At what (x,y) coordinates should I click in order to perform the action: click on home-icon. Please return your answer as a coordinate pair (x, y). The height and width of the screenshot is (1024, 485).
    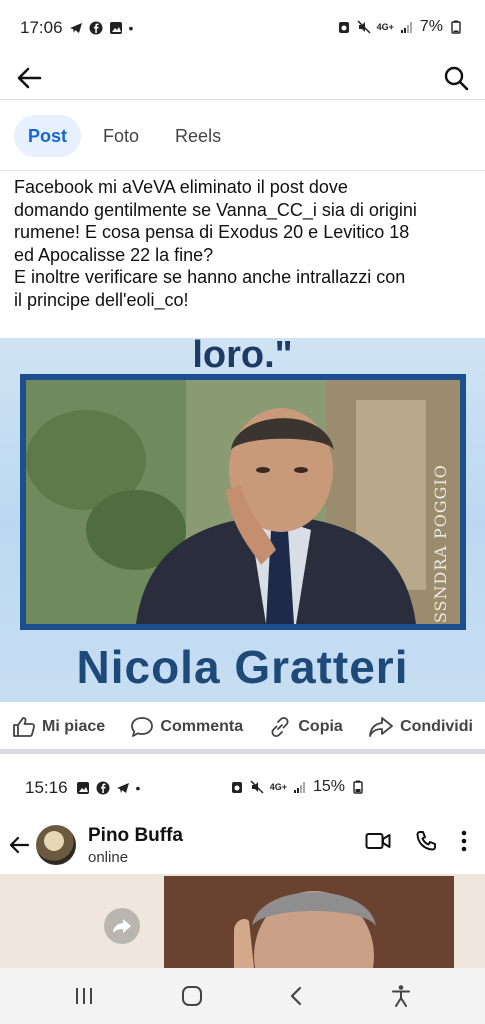
    Looking at the image, I should click on (192, 996).